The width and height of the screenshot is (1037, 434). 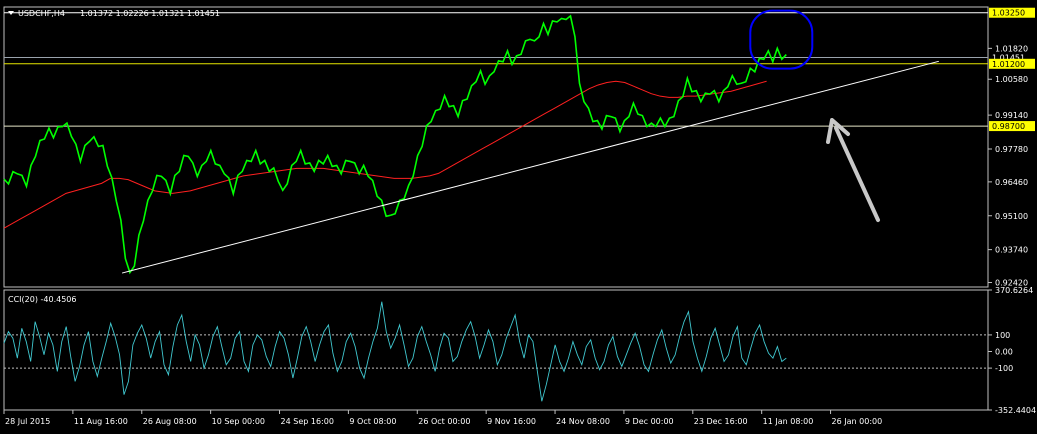 What do you see at coordinates (857, 421) in the screenshot?
I see `time-axis-label: 26 Jan 00:00` at bounding box center [857, 421].